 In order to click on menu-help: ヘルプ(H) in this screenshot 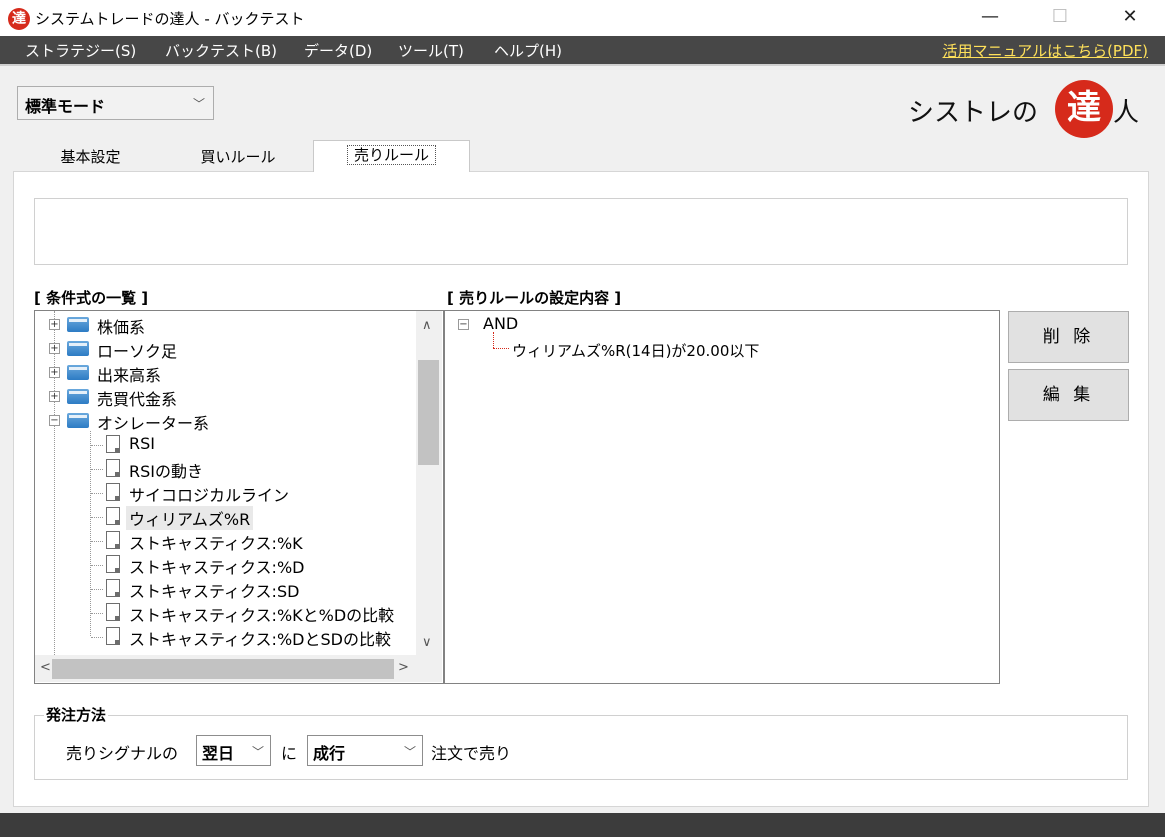, I will do `click(528, 50)`.